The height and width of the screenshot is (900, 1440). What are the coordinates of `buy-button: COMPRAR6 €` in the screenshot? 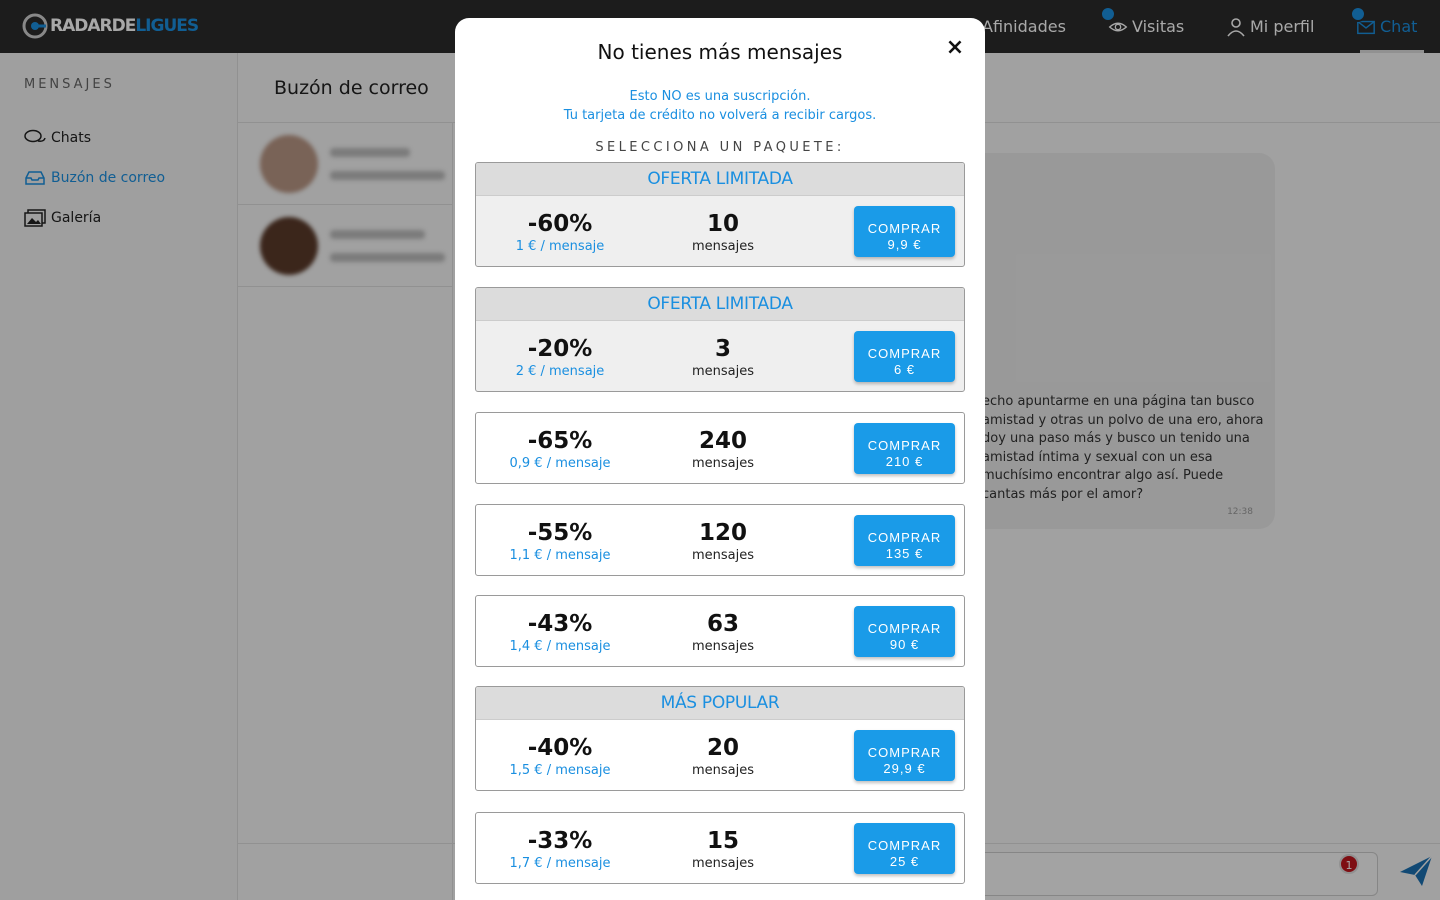 It's located at (904, 356).